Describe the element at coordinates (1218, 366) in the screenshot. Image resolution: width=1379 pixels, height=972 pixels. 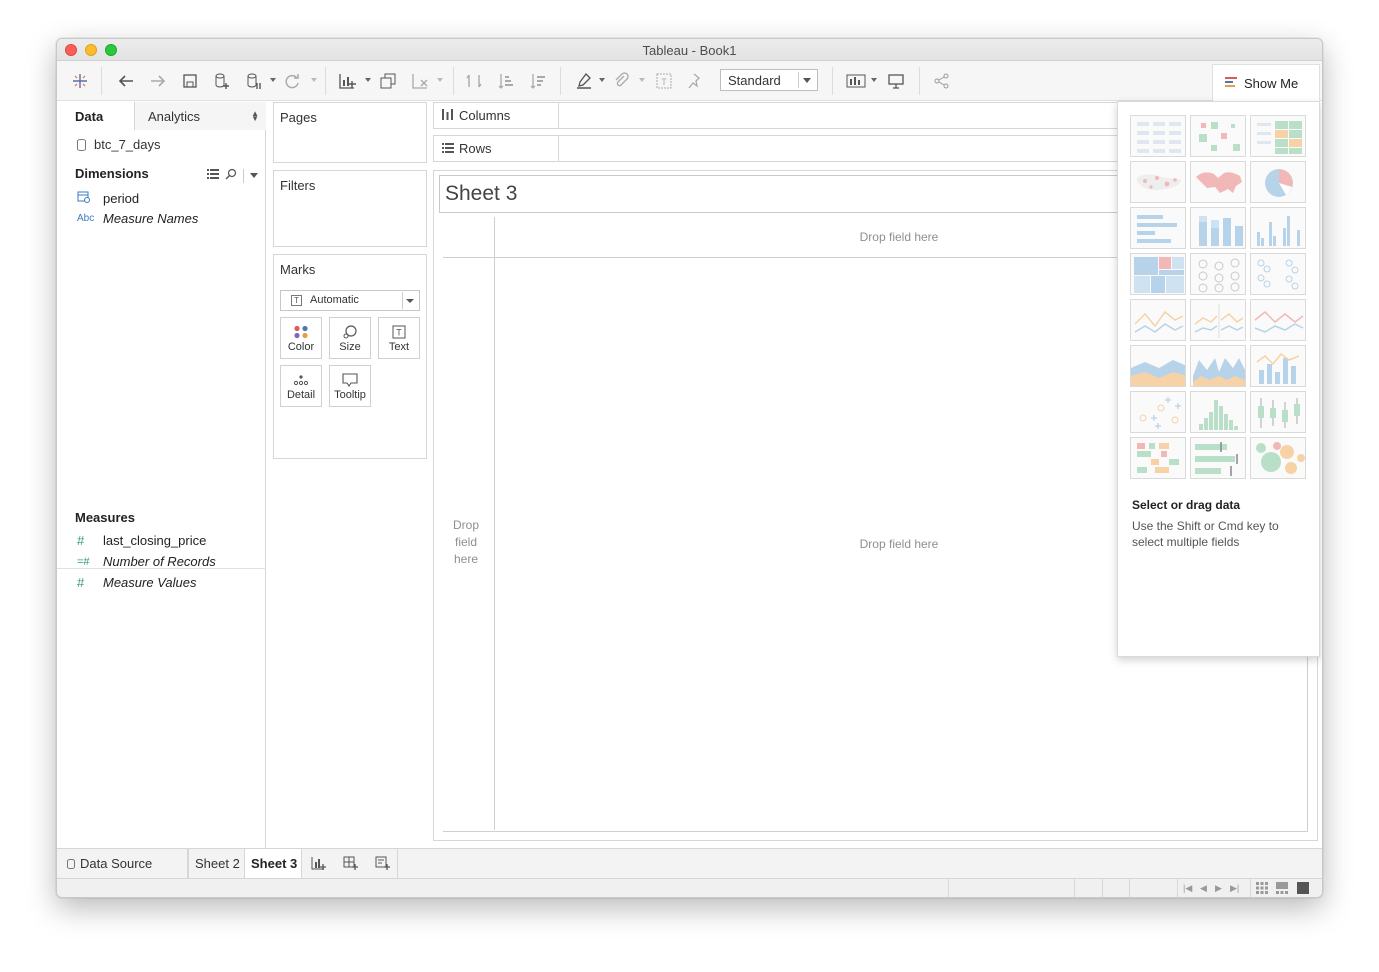
I see `area-discrete-chart` at that location.